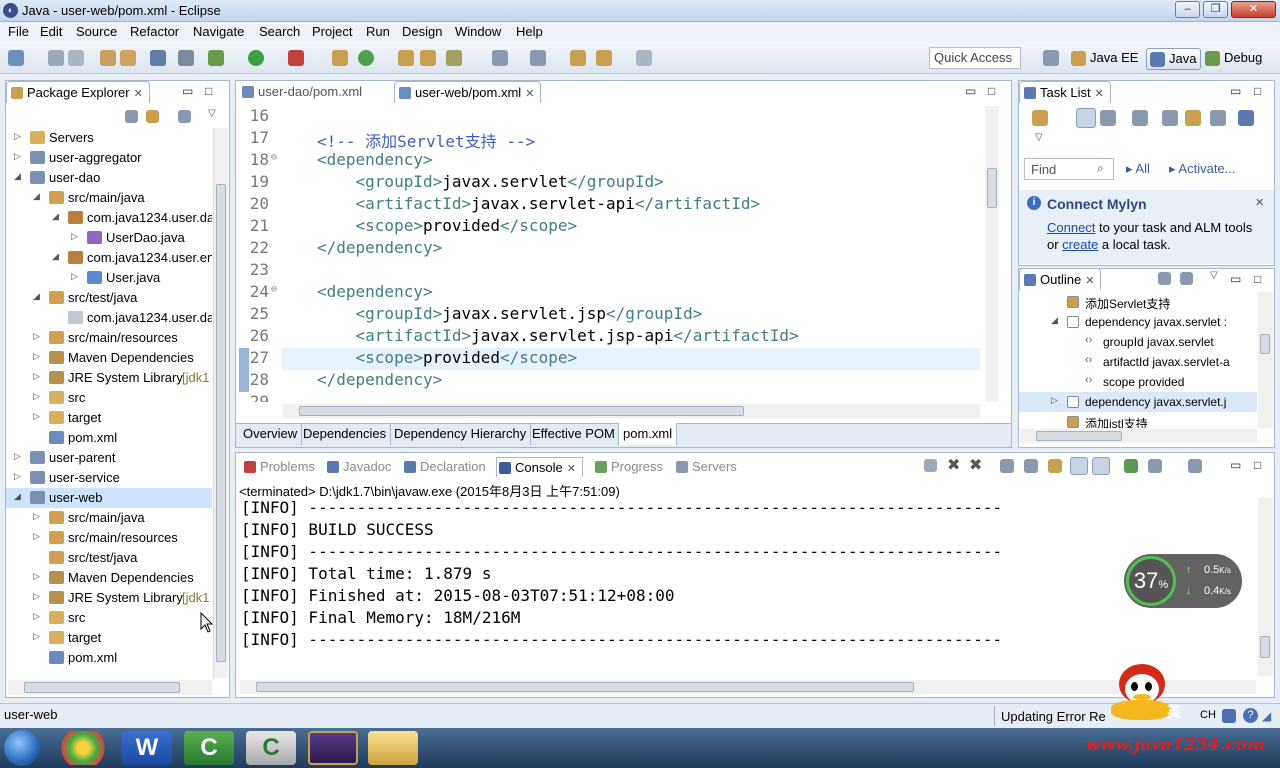  I want to click on scheduled-icon, so click(1108, 118).